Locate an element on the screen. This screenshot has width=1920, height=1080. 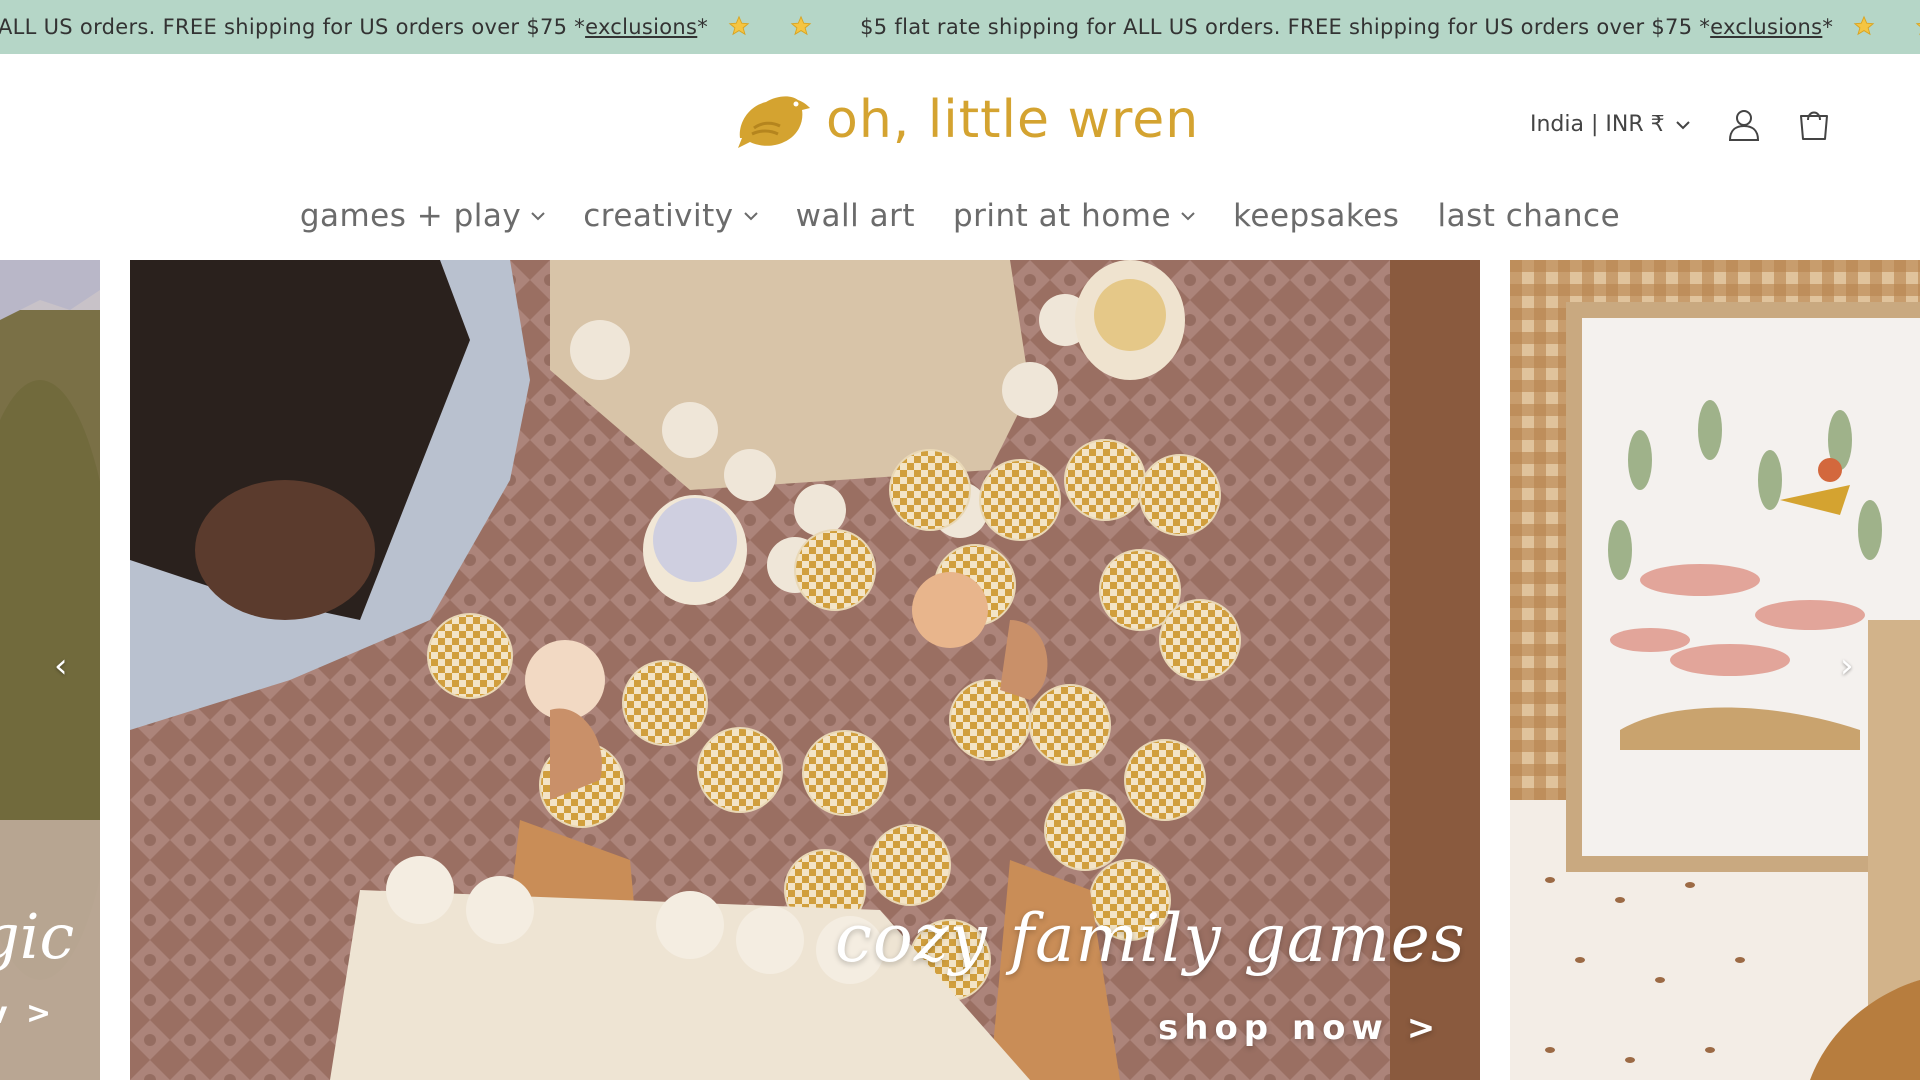
logo-text: oh, little wren is located at coordinates (1013, 120).